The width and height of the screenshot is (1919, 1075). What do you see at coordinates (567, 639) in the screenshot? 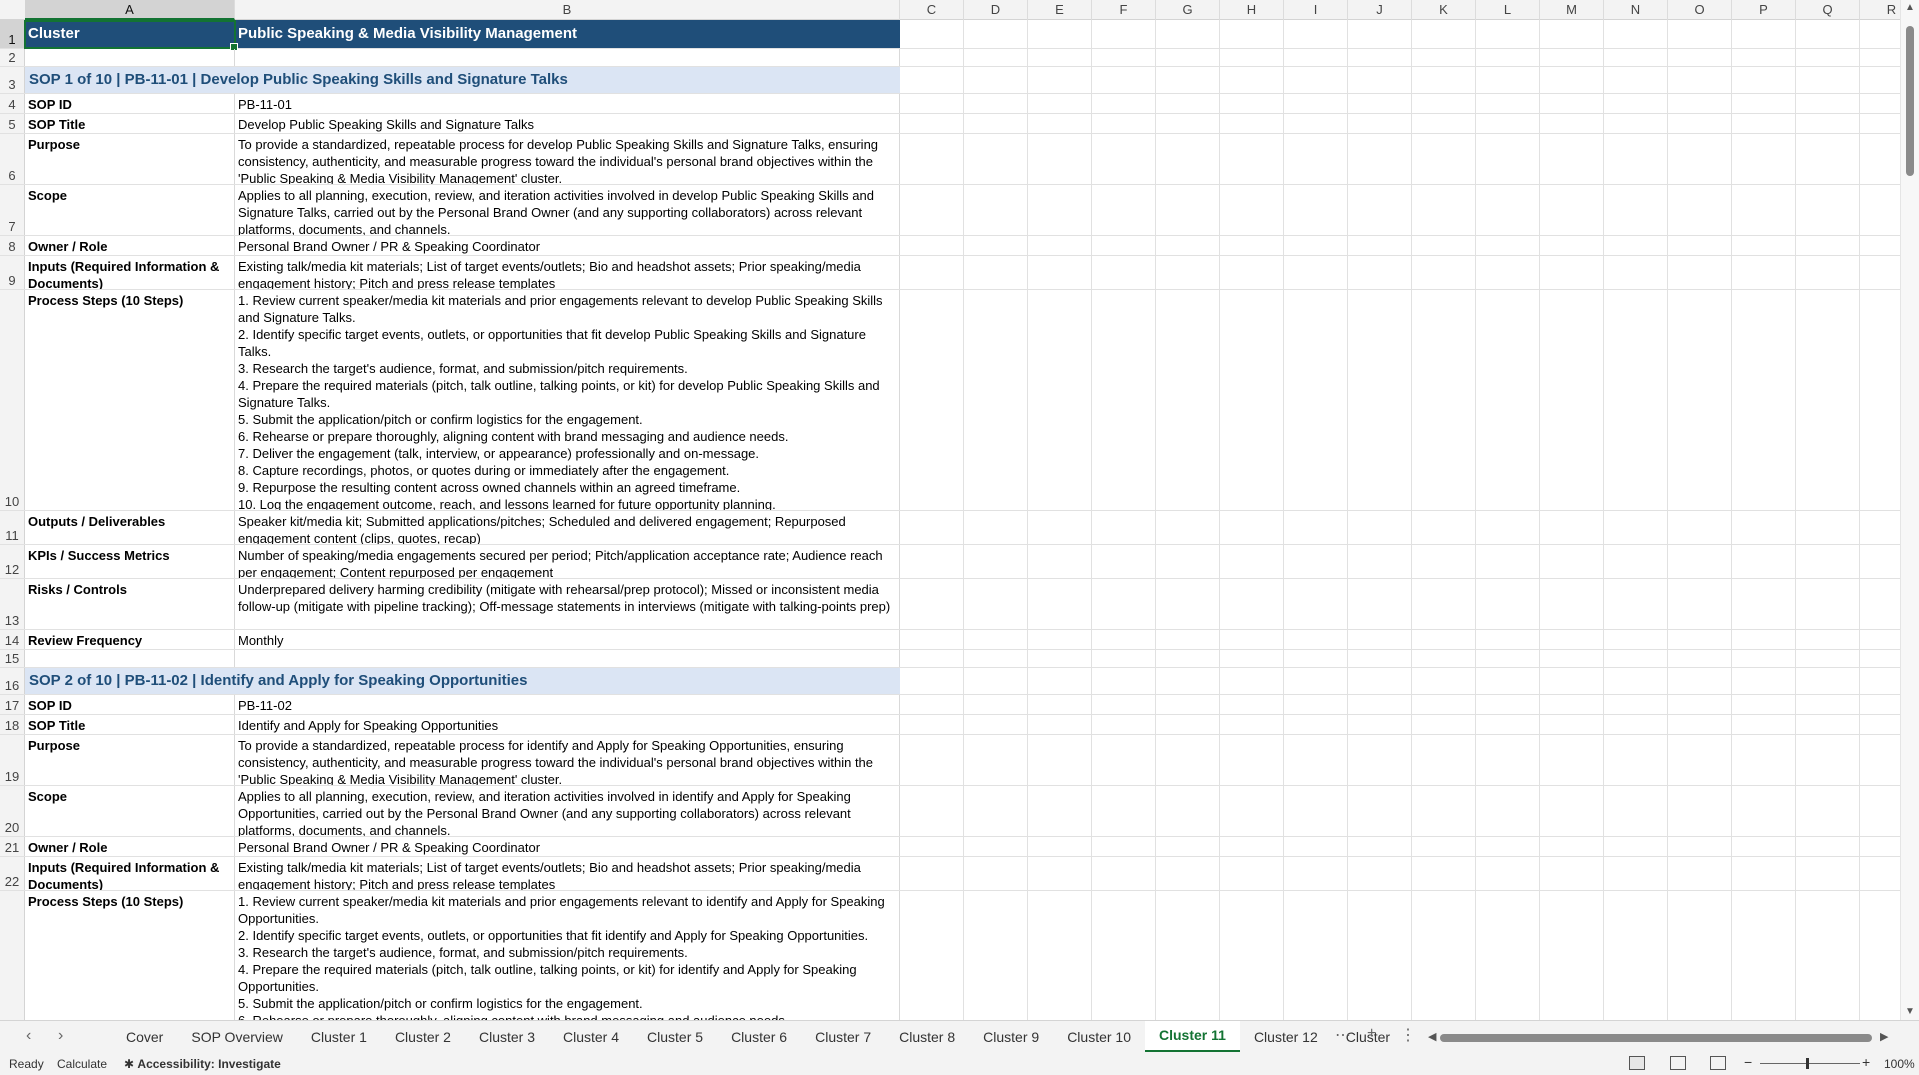
I see `field-value-cell: Monthly` at bounding box center [567, 639].